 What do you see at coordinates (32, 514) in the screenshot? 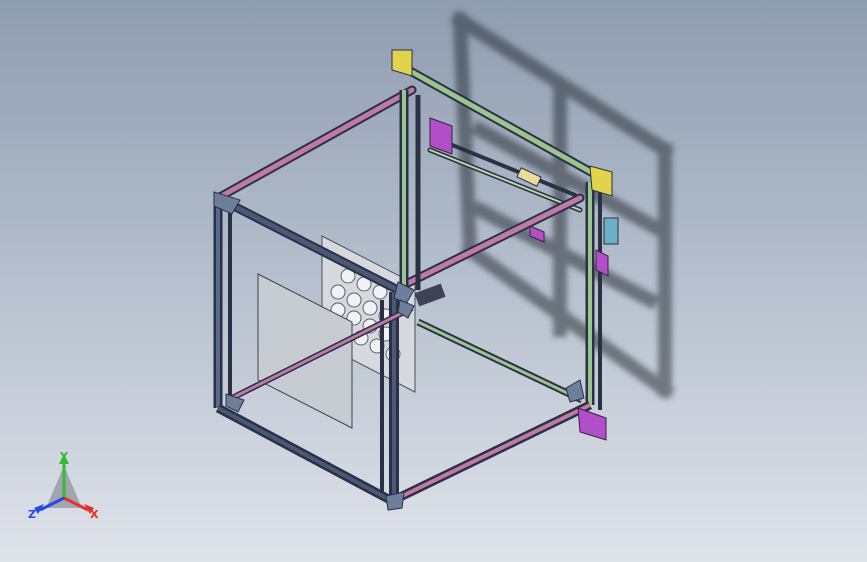
I see `z-axis-label: Z` at bounding box center [32, 514].